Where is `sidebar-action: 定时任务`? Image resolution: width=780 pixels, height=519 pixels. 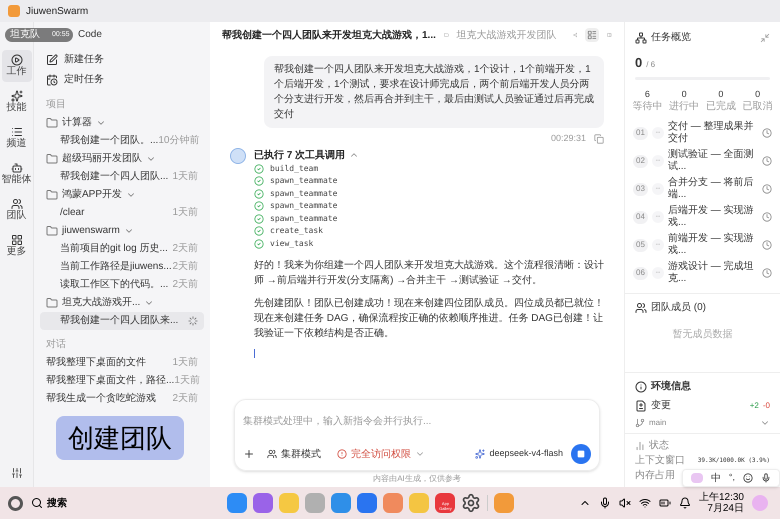 sidebar-action: 定时任务 is located at coordinates (122, 80).